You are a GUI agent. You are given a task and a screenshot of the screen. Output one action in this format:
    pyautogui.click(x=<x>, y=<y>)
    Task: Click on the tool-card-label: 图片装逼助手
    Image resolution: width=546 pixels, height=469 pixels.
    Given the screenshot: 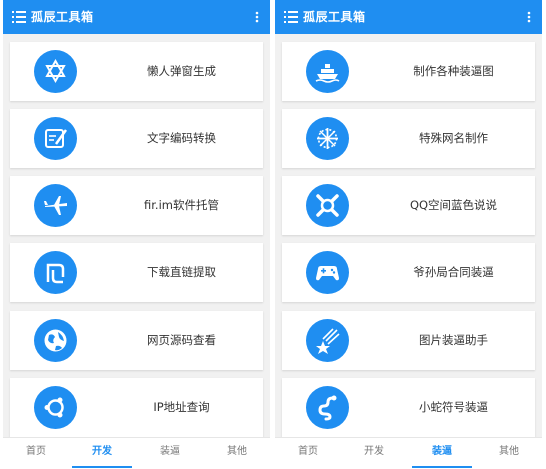 What is the action you would take?
    pyautogui.click(x=453, y=340)
    